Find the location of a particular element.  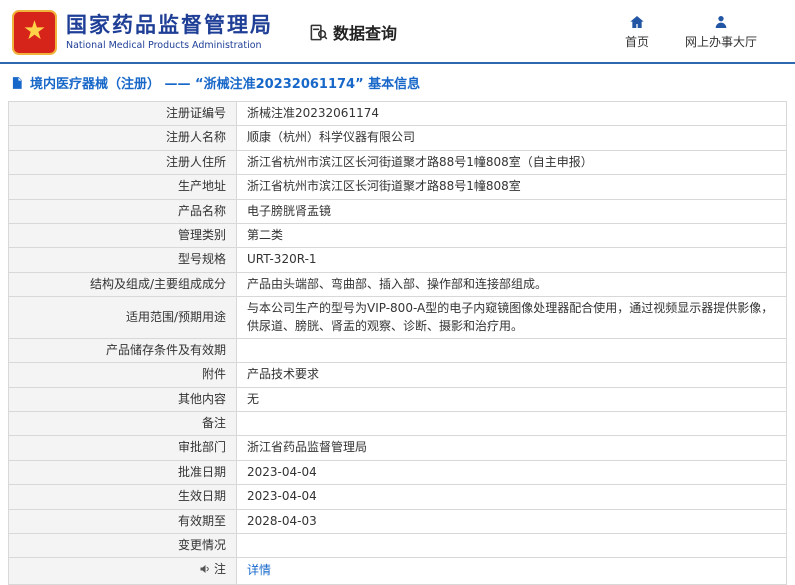

field-value: URT-320R-1 is located at coordinates (511, 260).